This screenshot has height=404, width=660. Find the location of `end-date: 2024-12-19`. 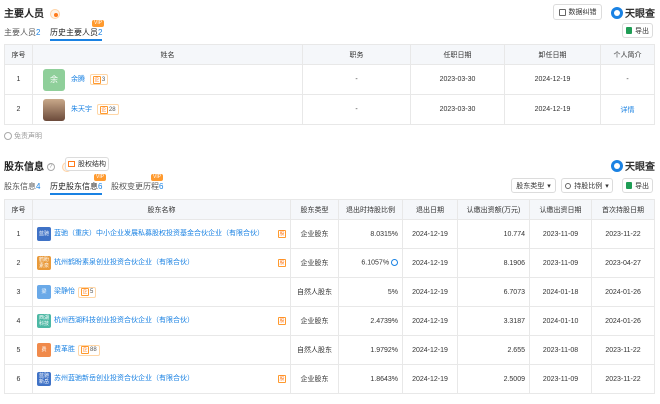

end-date: 2024-12-19 is located at coordinates (552, 109).